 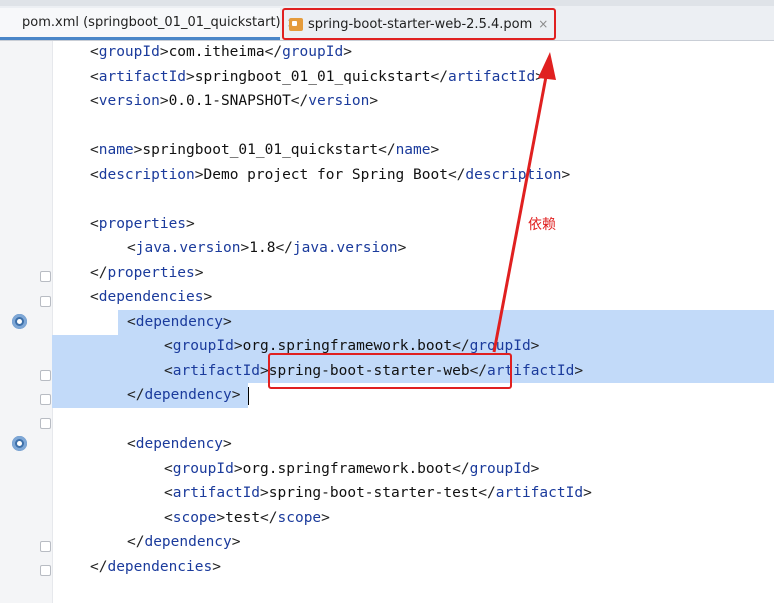 I want to click on code-line: <name>springboot_01_01_quickstart</name>, so click(x=265, y=150).